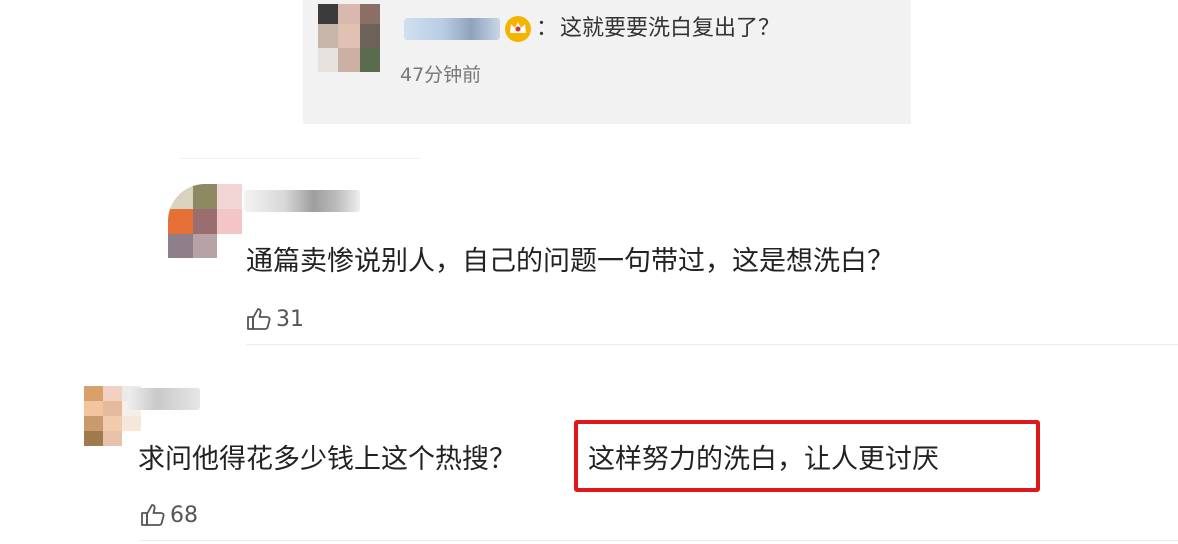 The image size is (1178, 544). I want to click on highlight-box, so click(807, 456).